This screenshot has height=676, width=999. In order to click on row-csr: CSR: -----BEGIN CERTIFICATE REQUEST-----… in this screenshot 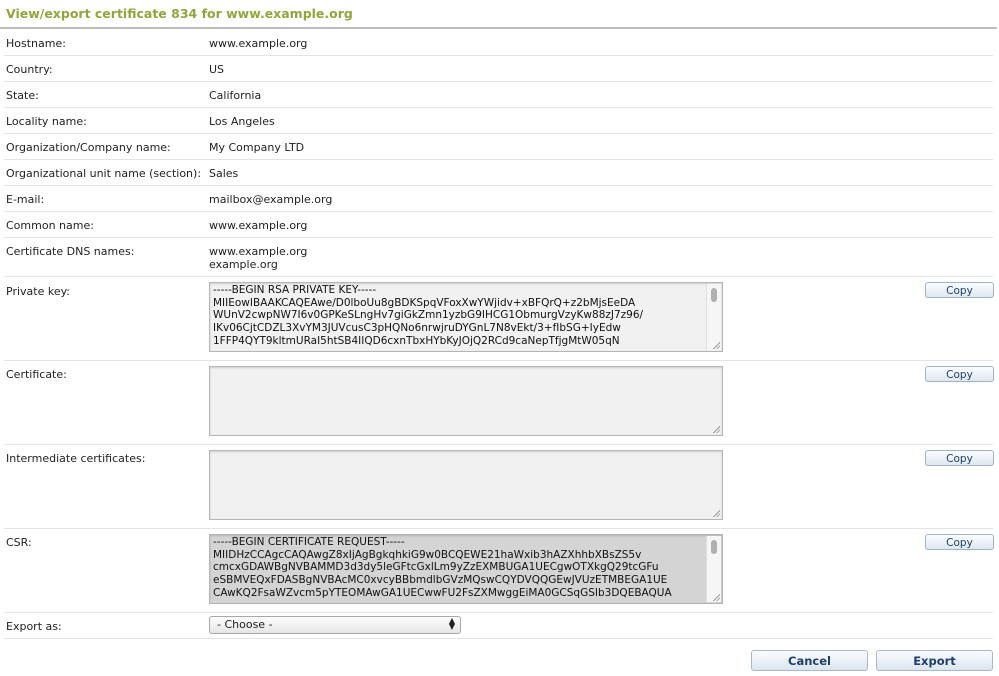, I will do `click(499, 571)`.